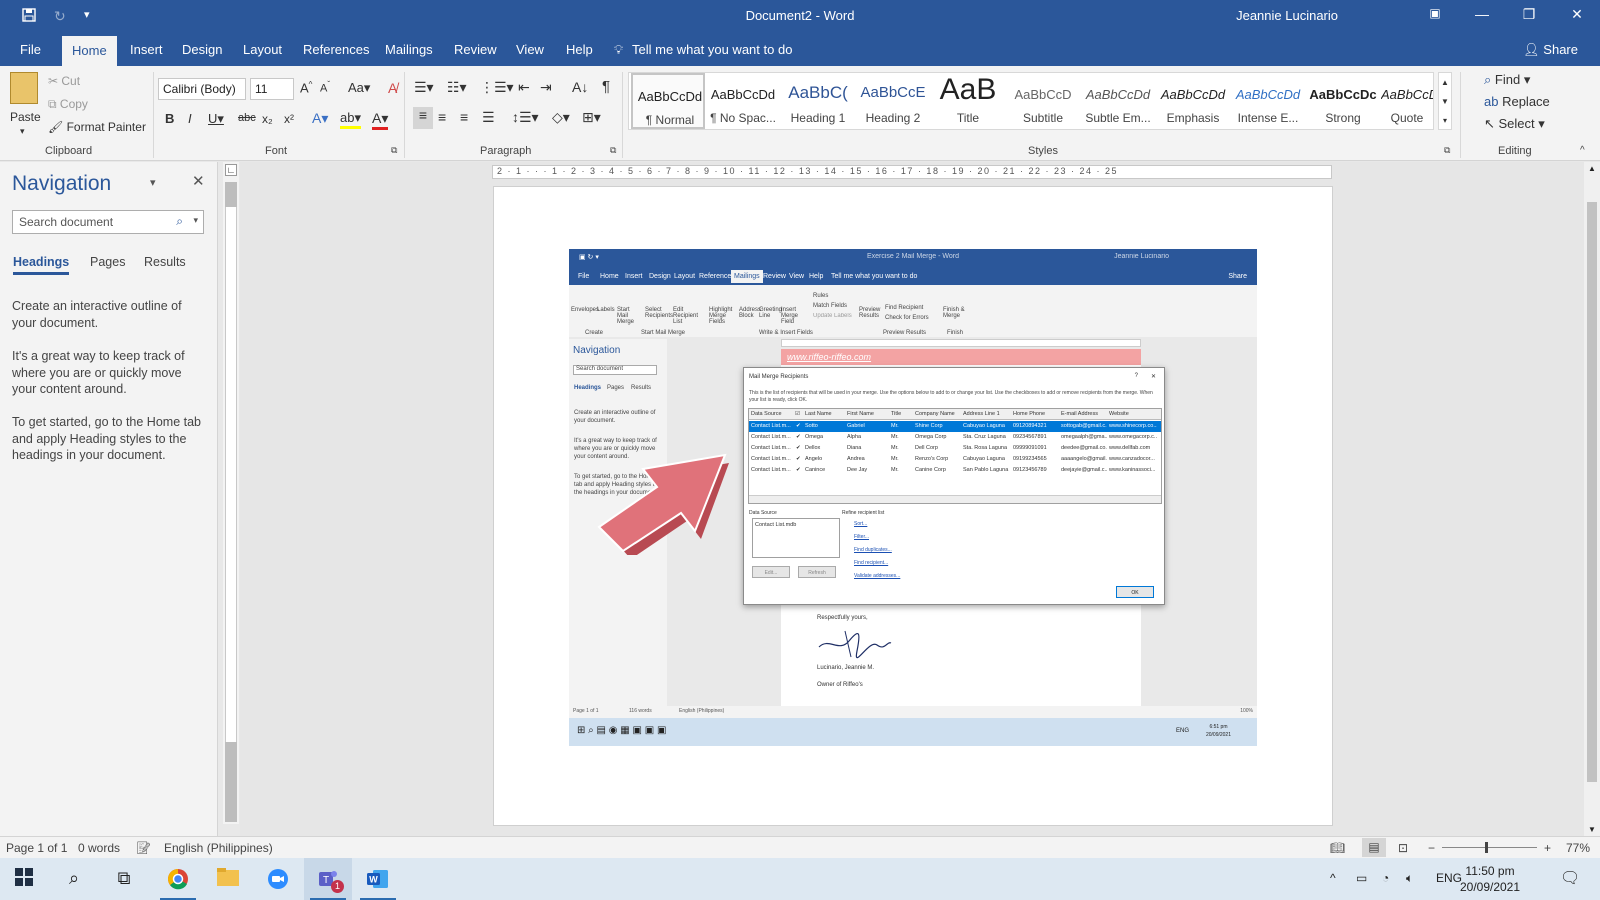 This screenshot has width=1600, height=900. I want to click on decrease-indent-icon: ⇤, so click(524, 87).